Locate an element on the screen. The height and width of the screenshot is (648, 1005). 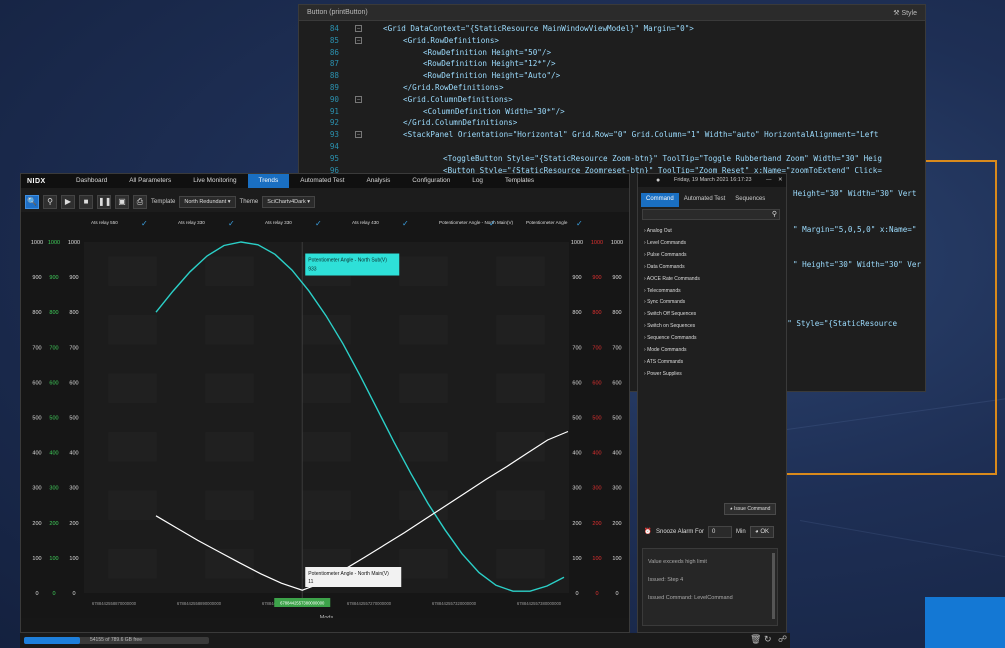
series-header: Potentiometer Angle - North Main(V) is located at coordinates (476, 222).